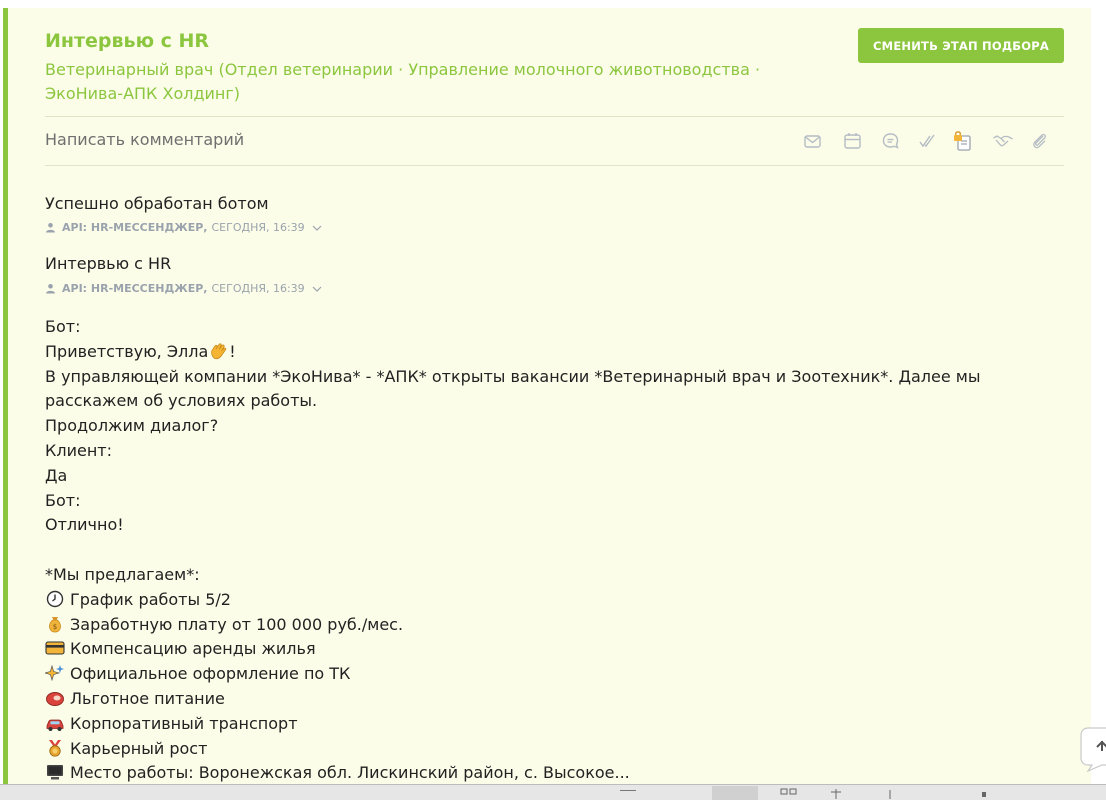 The height and width of the screenshot is (805, 1106). I want to click on offer-item: График работы 5/2, so click(560, 600).